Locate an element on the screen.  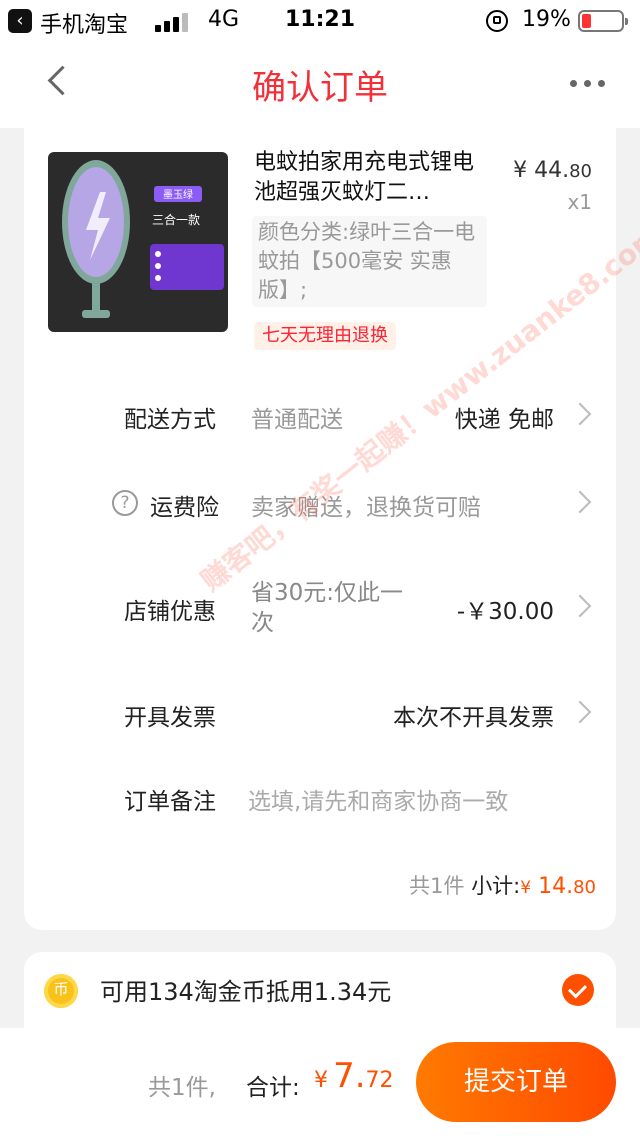
check-icon is located at coordinates (578, 990).